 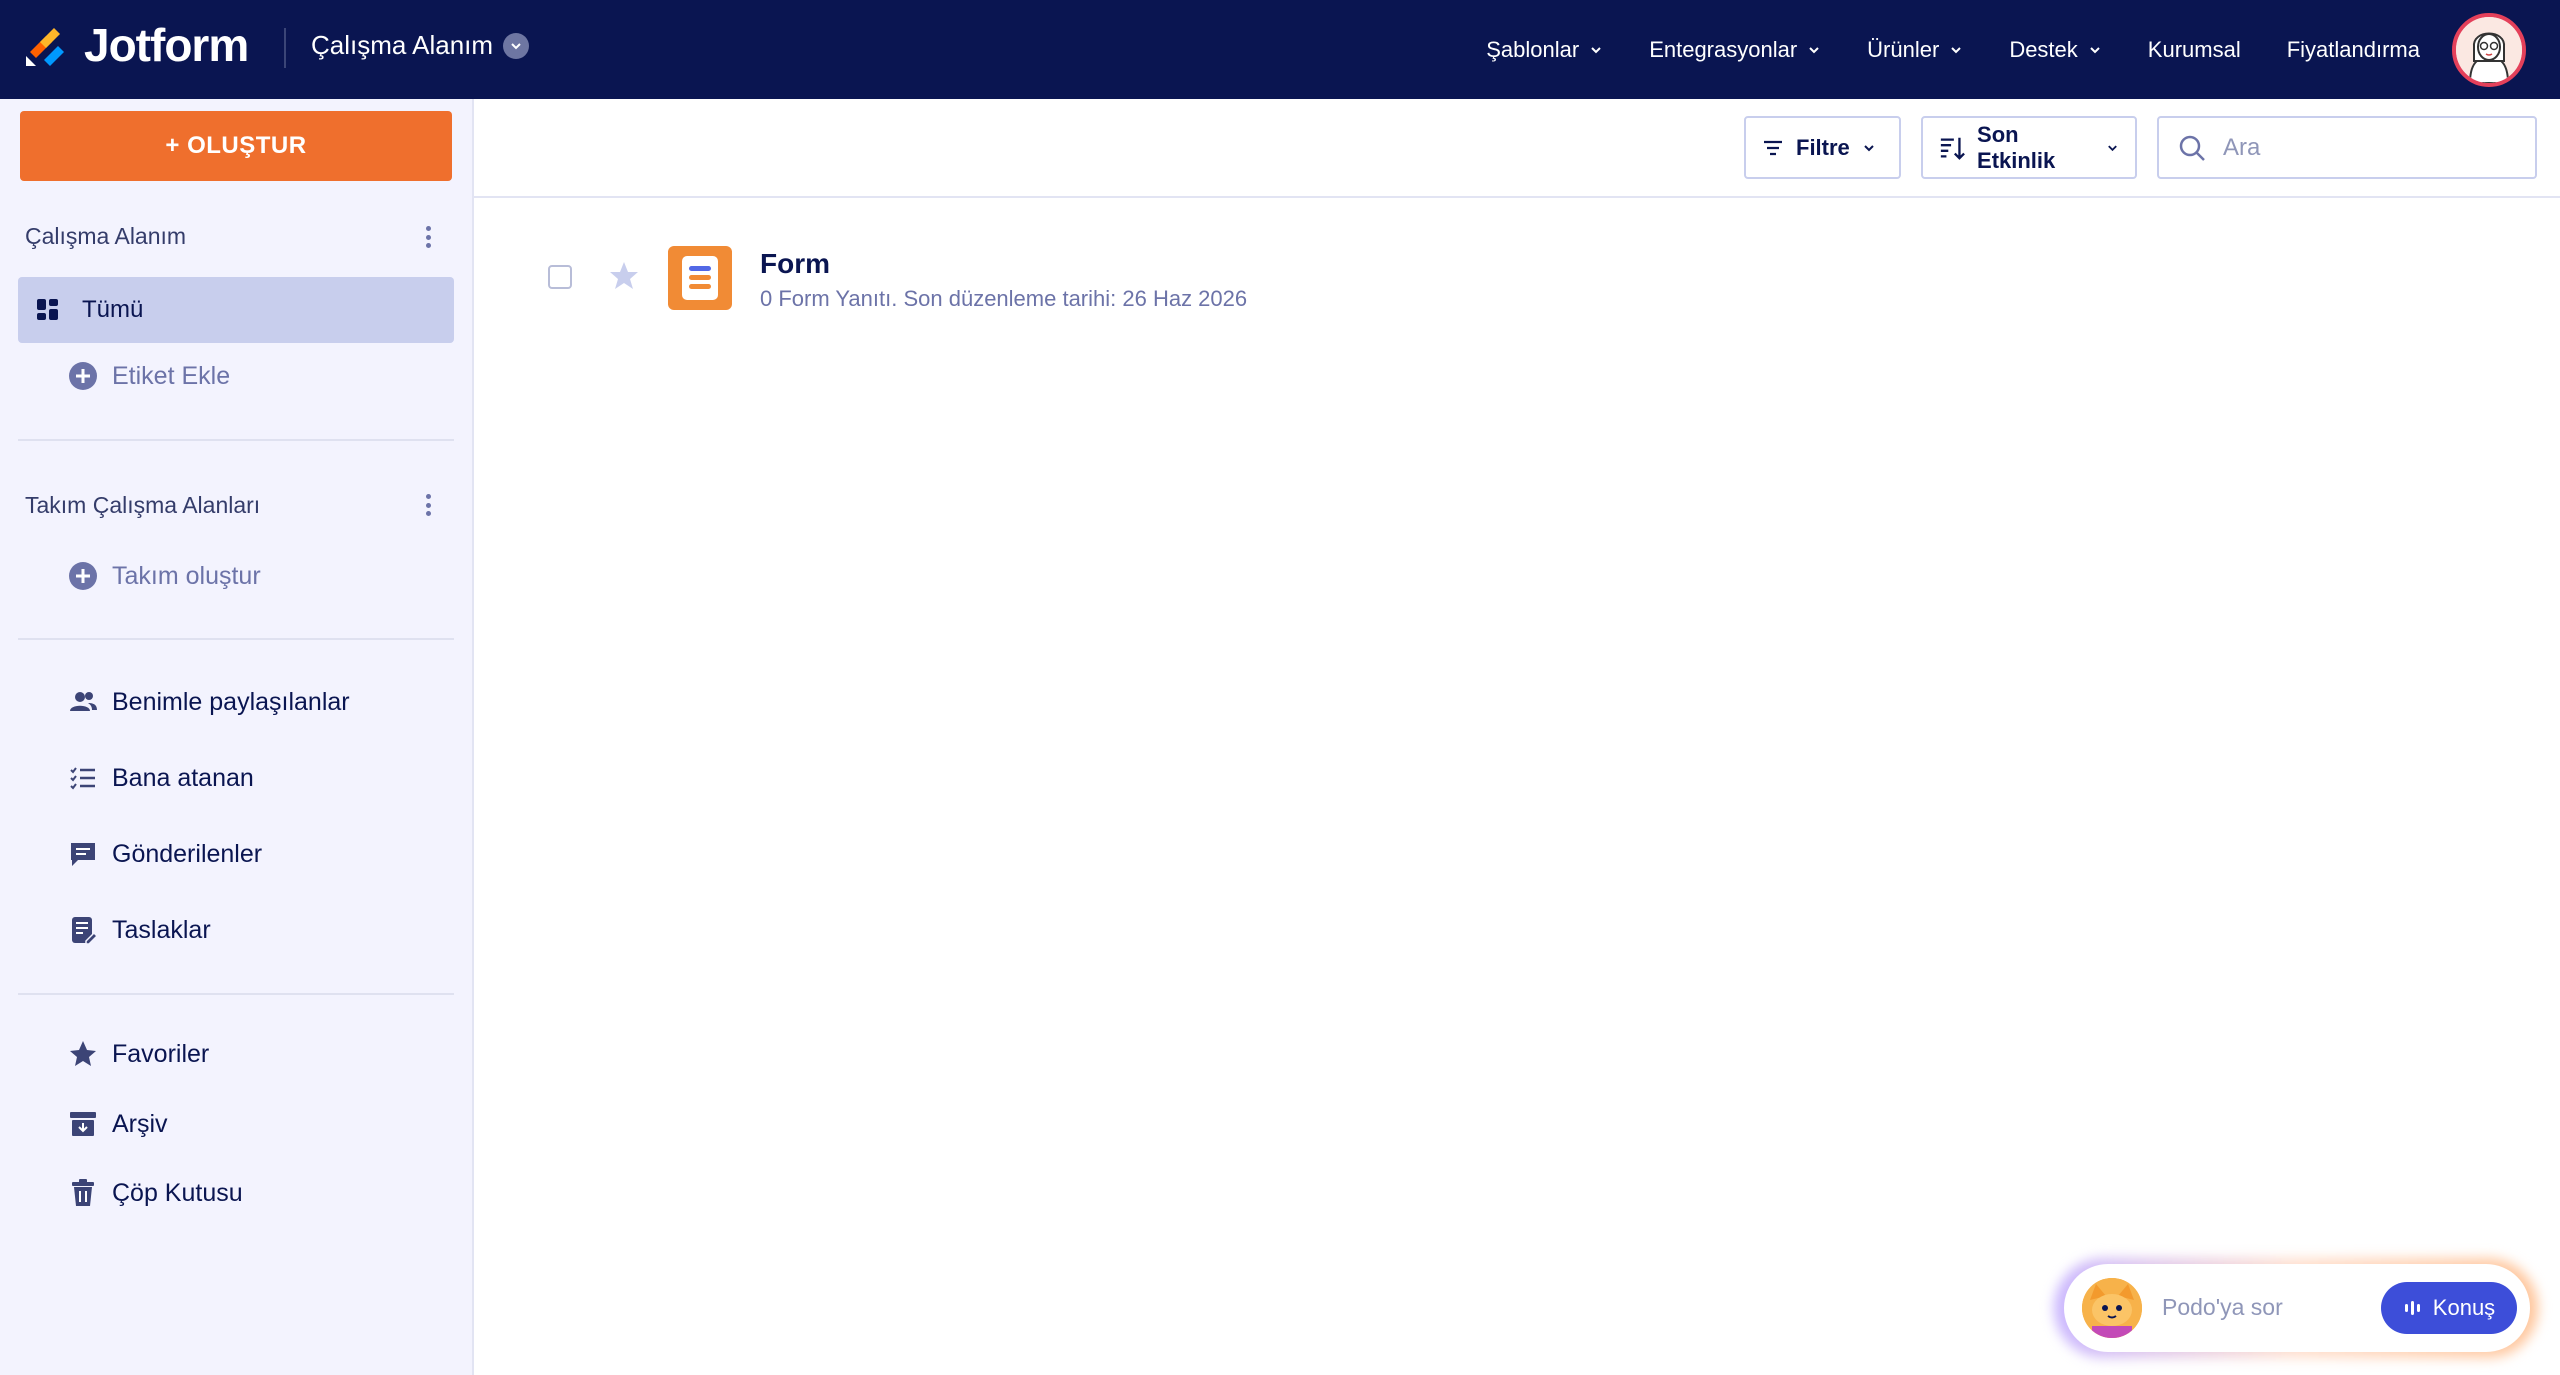 I want to click on filter-label: Filtre, so click(x=1823, y=147).